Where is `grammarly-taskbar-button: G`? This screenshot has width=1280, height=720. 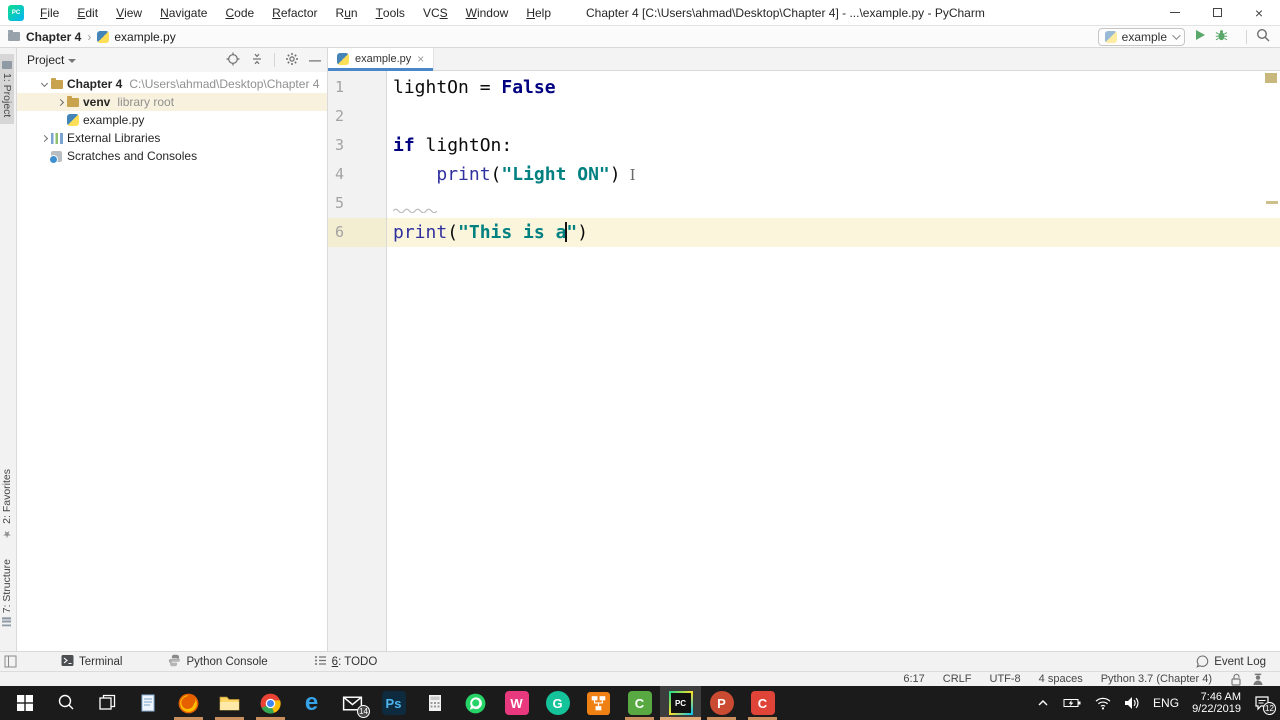
grammarly-taskbar-button: G is located at coordinates (557, 703).